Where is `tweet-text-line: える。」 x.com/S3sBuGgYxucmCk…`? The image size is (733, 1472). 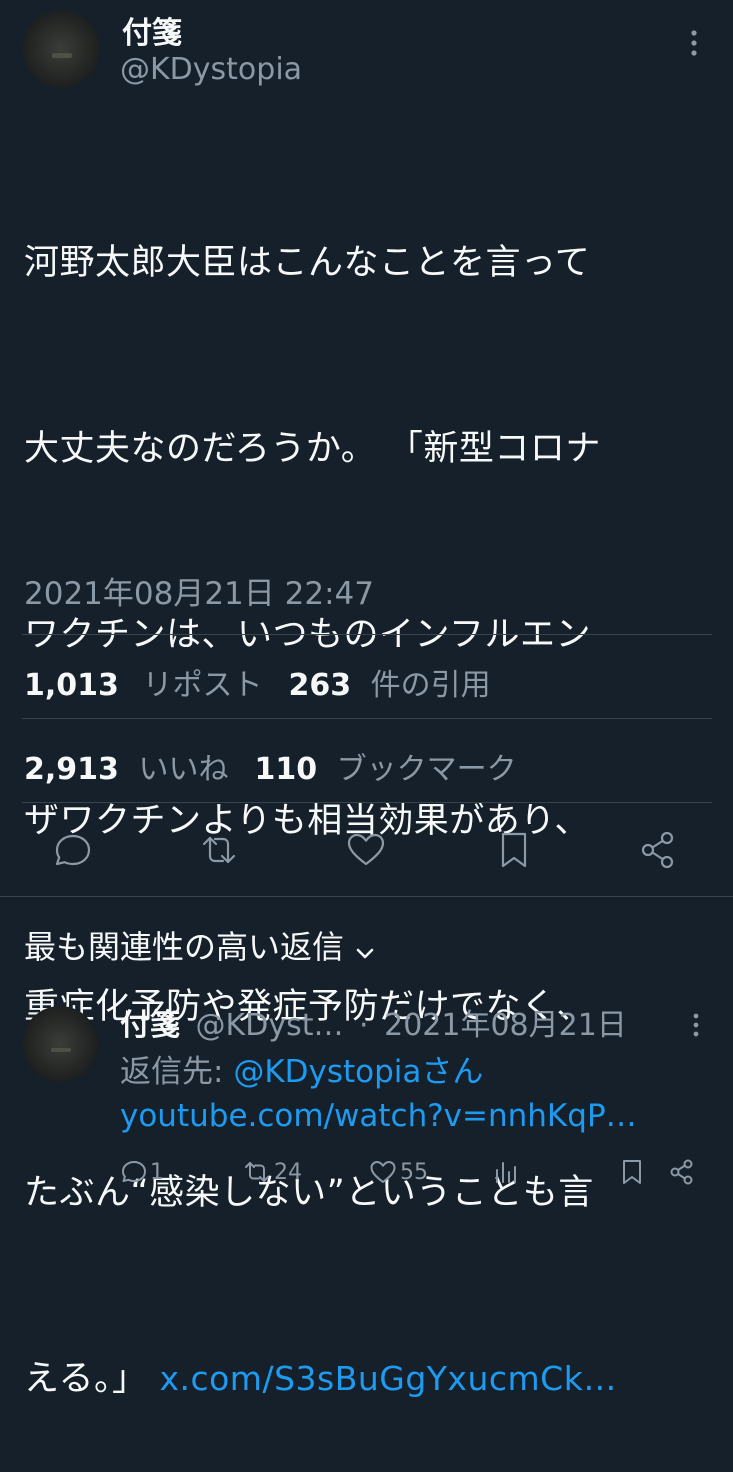 tweet-text-line: える。」 x.com/S3sBuGgYxucmCk… is located at coordinates (369, 1379).